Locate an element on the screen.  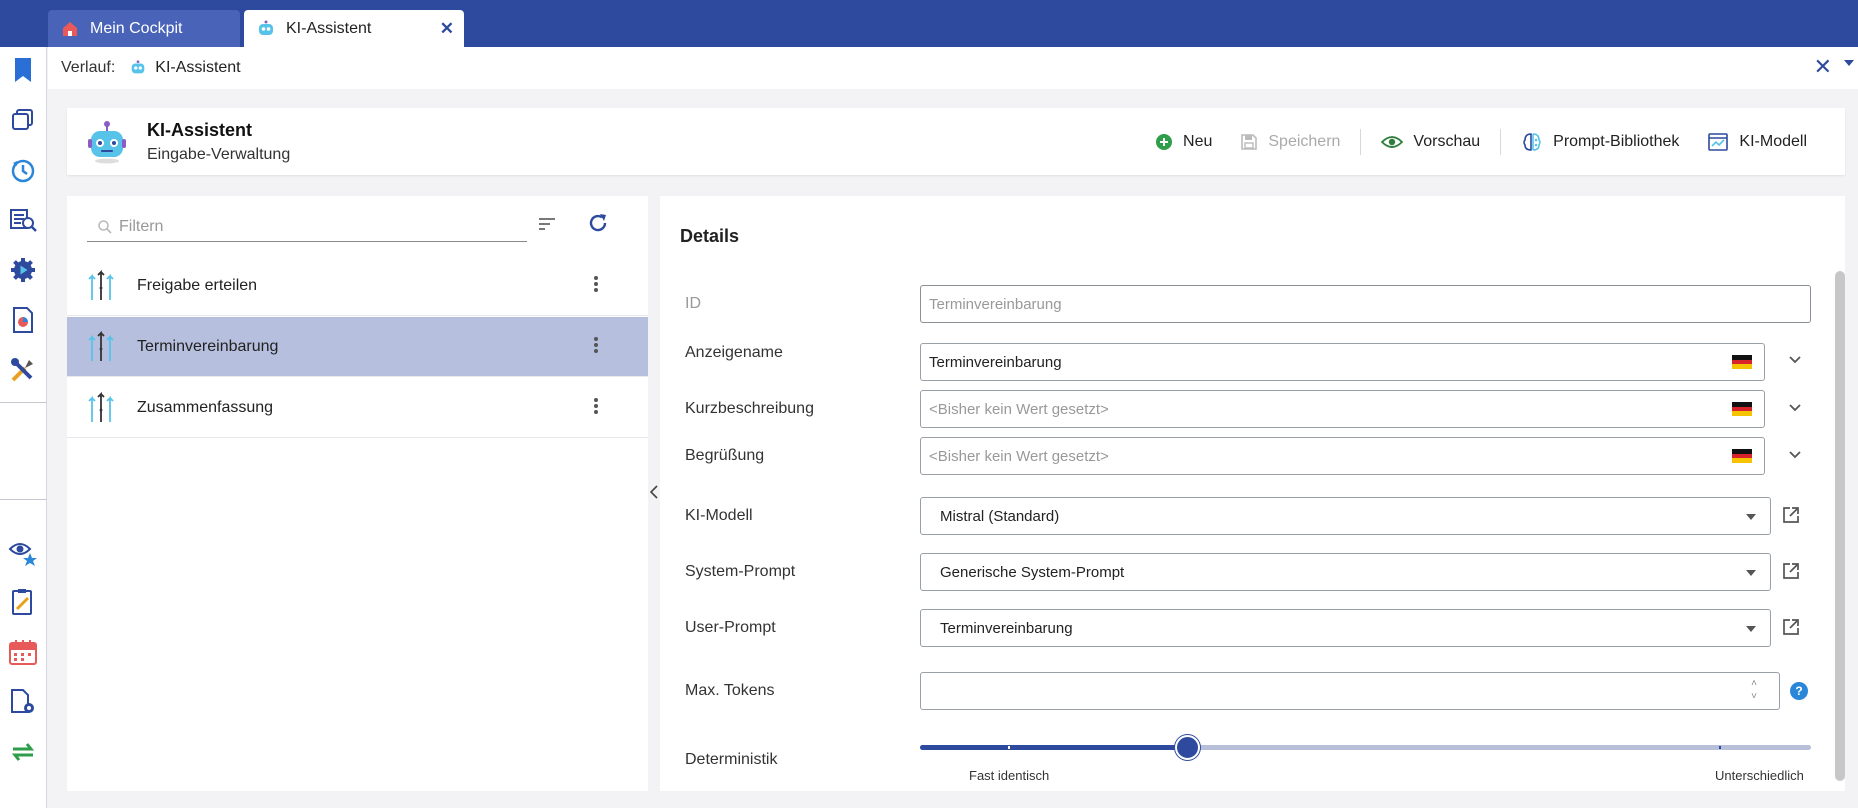
search-icon is located at coordinates (105, 227).